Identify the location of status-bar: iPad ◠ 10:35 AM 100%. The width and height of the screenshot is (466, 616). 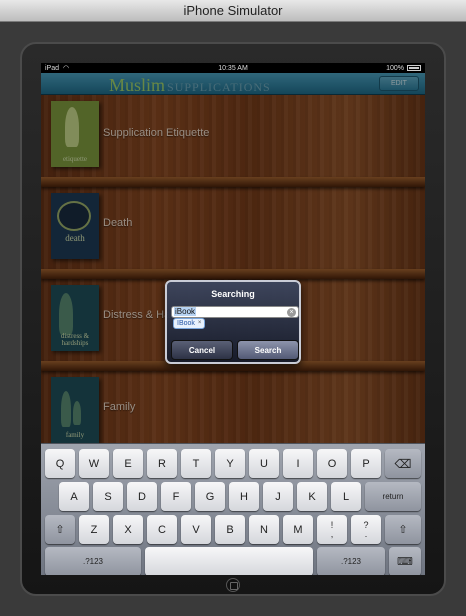
(233, 68).